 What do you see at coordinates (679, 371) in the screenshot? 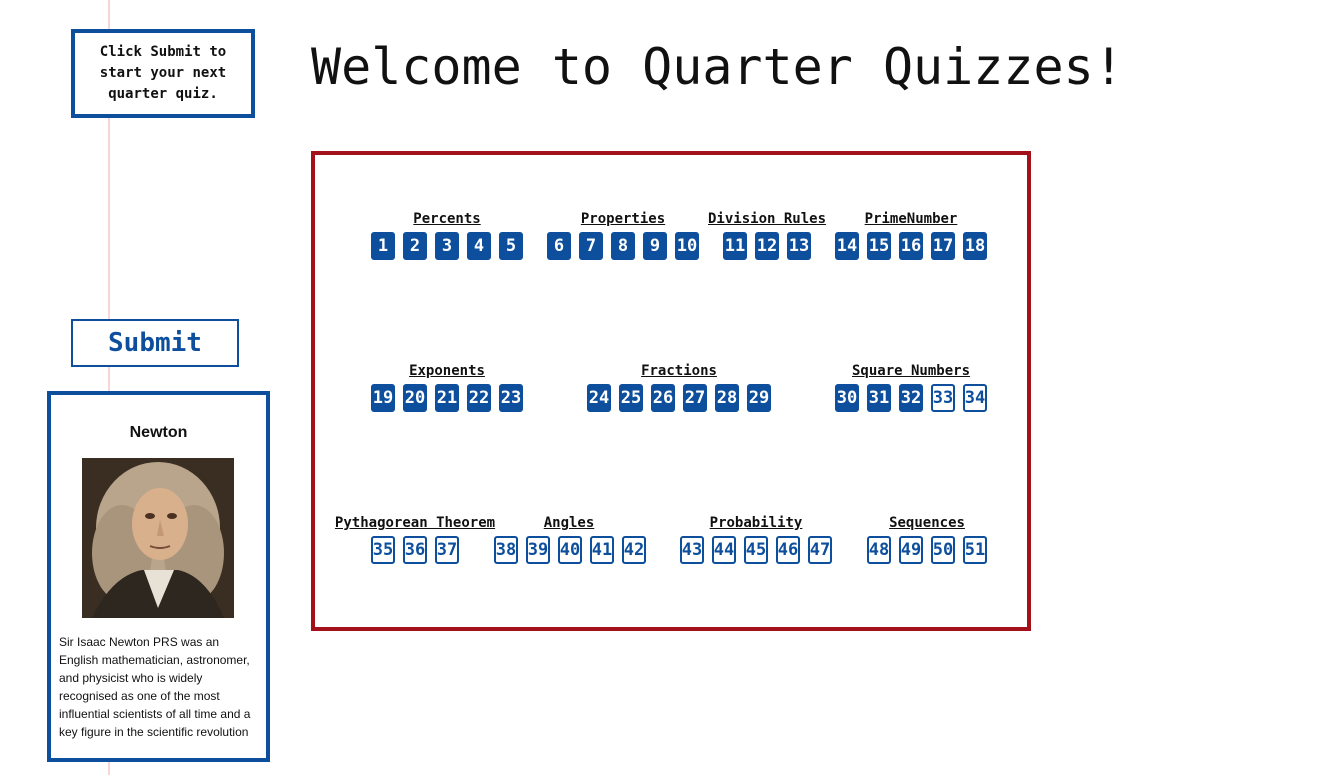
I see `category-fractions: Fractions` at bounding box center [679, 371].